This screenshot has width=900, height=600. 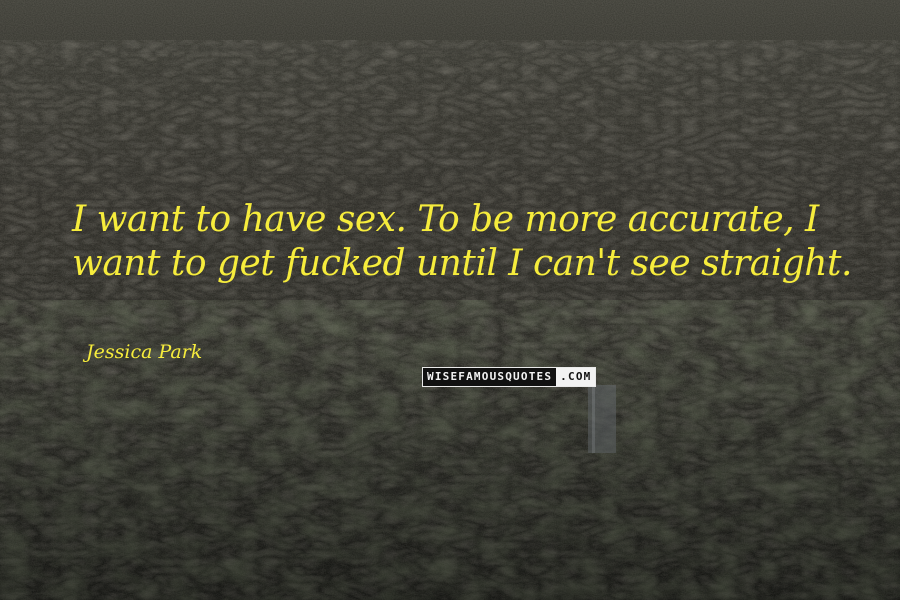 What do you see at coordinates (576, 377) in the screenshot?
I see `watermark-tld: .COM` at bounding box center [576, 377].